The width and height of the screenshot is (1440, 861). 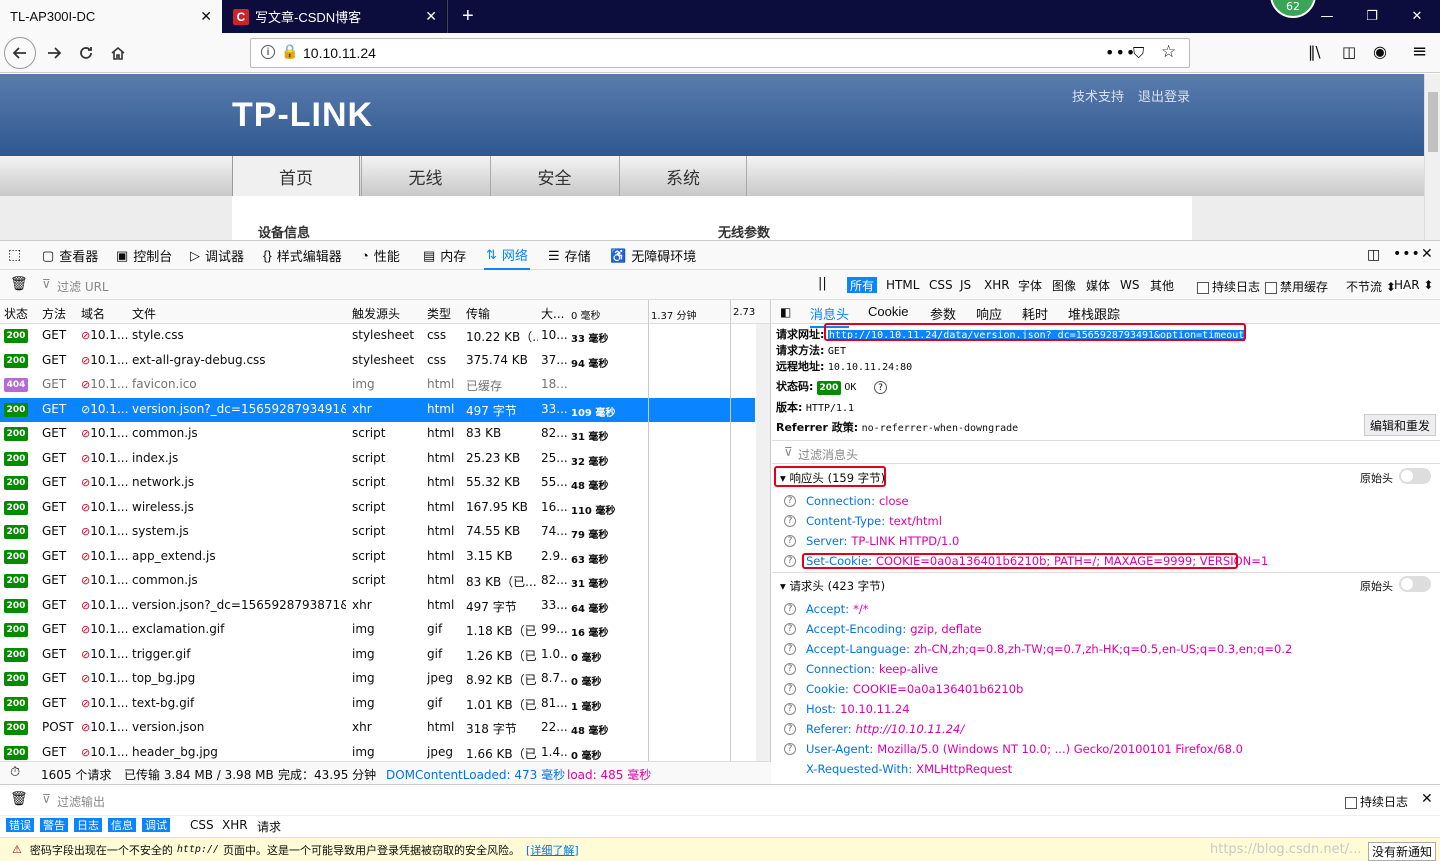 What do you see at coordinates (1094, 313) in the screenshot?
I see `tab-stack-trace: 堆栈跟踪` at bounding box center [1094, 313].